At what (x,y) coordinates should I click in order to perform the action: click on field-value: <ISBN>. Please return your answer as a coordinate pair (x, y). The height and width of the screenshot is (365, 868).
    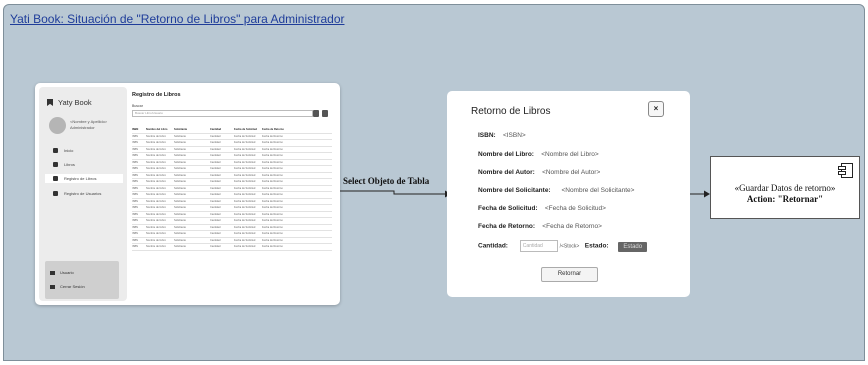
    Looking at the image, I should click on (514, 135).